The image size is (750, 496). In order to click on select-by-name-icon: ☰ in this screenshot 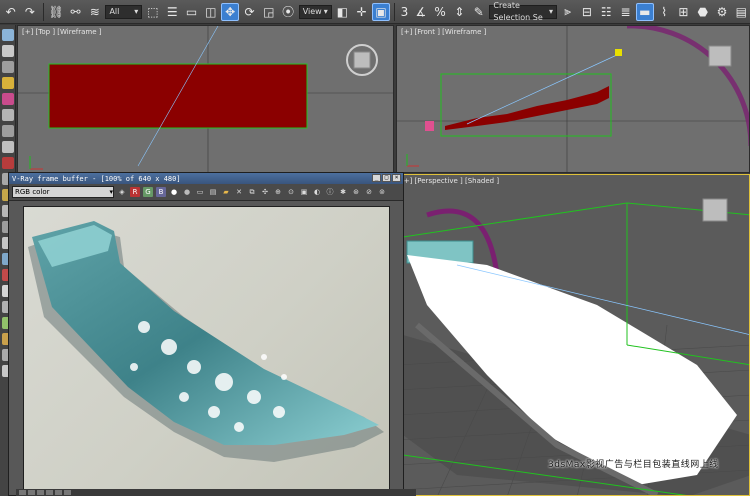, I will do `click(172, 12)`.